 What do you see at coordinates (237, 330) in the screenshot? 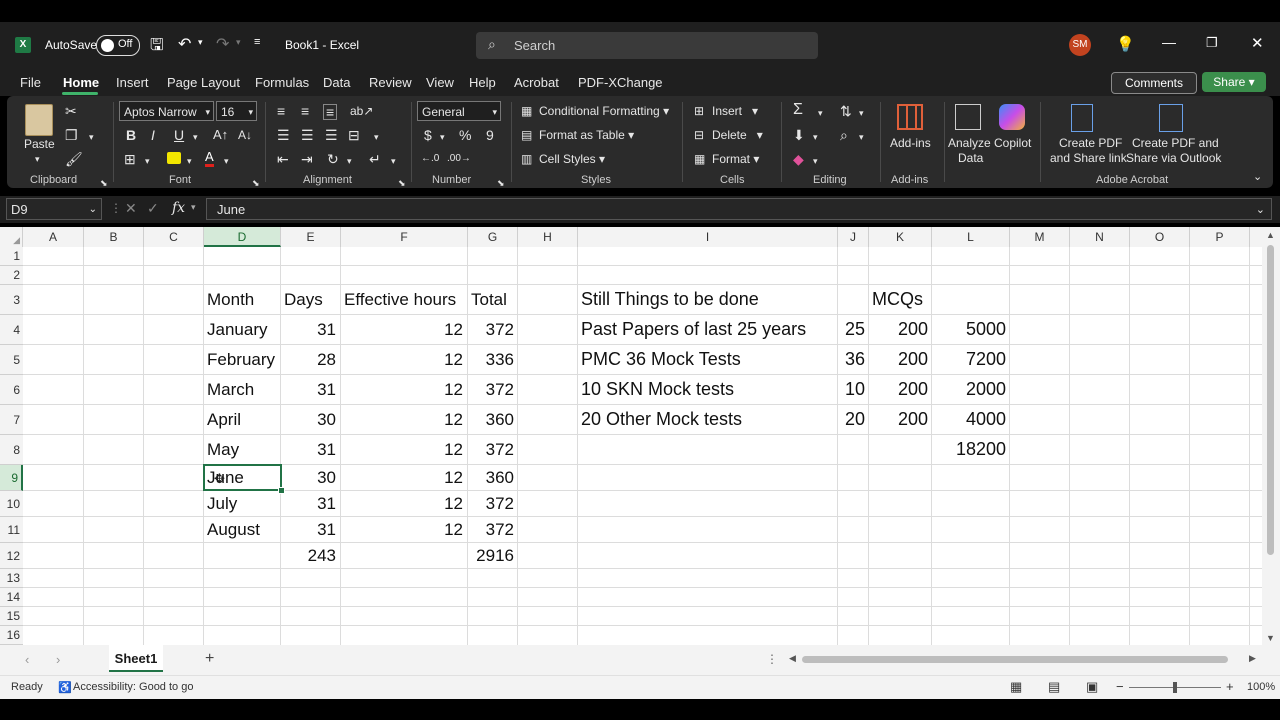
I see `month-cell: January` at bounding box center [237, 330].